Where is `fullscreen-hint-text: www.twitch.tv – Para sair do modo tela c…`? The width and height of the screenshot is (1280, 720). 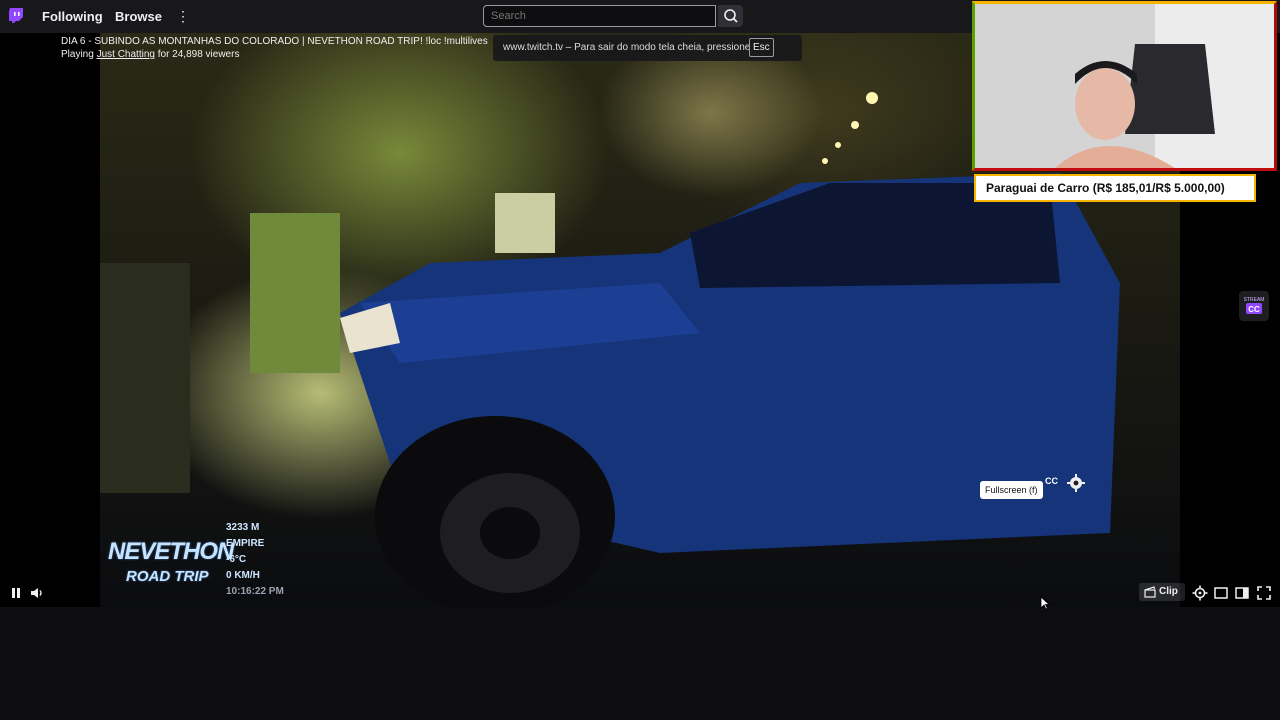
fullscreen-hint-text: www.twitch.tv – Para sair do modo tela c… is located at coordinates (627, 47).